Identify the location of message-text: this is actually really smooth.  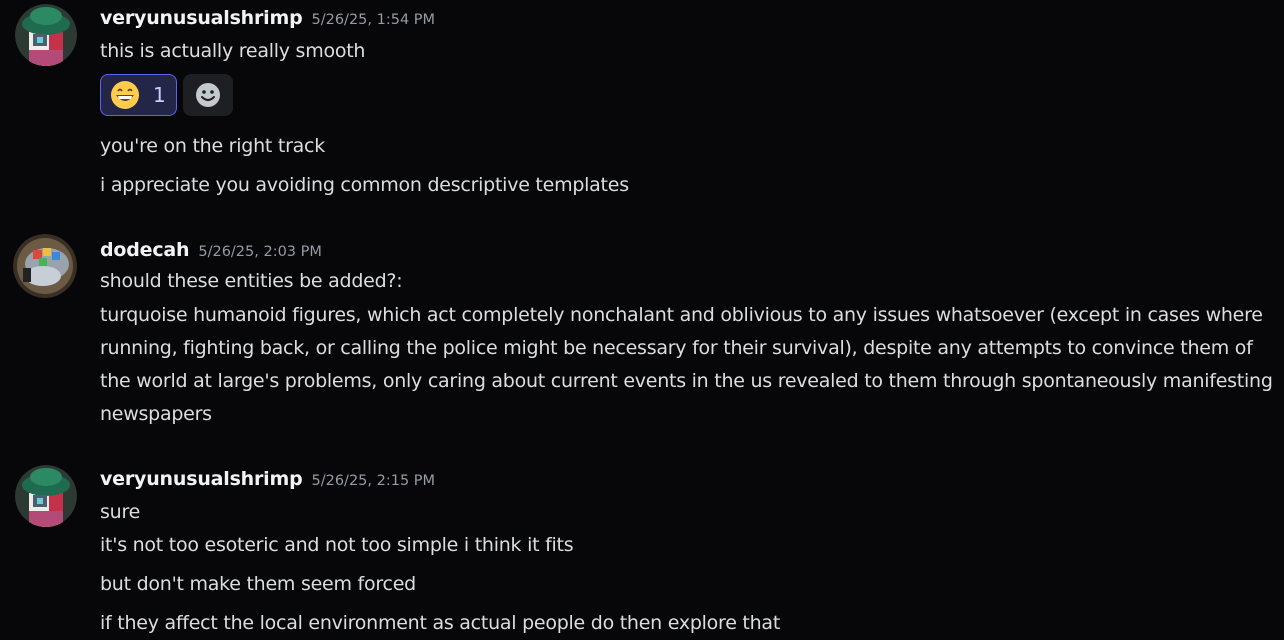
(233, 51).